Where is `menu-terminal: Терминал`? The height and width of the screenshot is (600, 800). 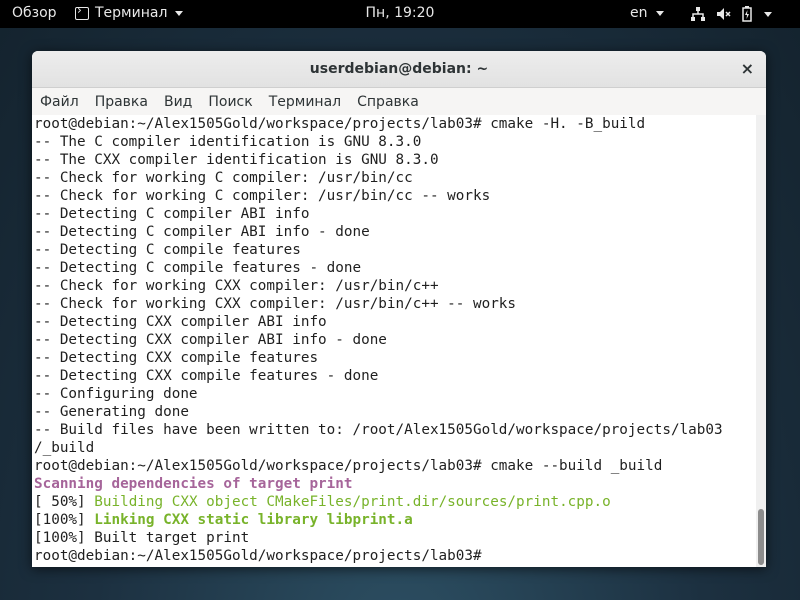 menu-terminal: Терминал is located at coordinates (309, 101).